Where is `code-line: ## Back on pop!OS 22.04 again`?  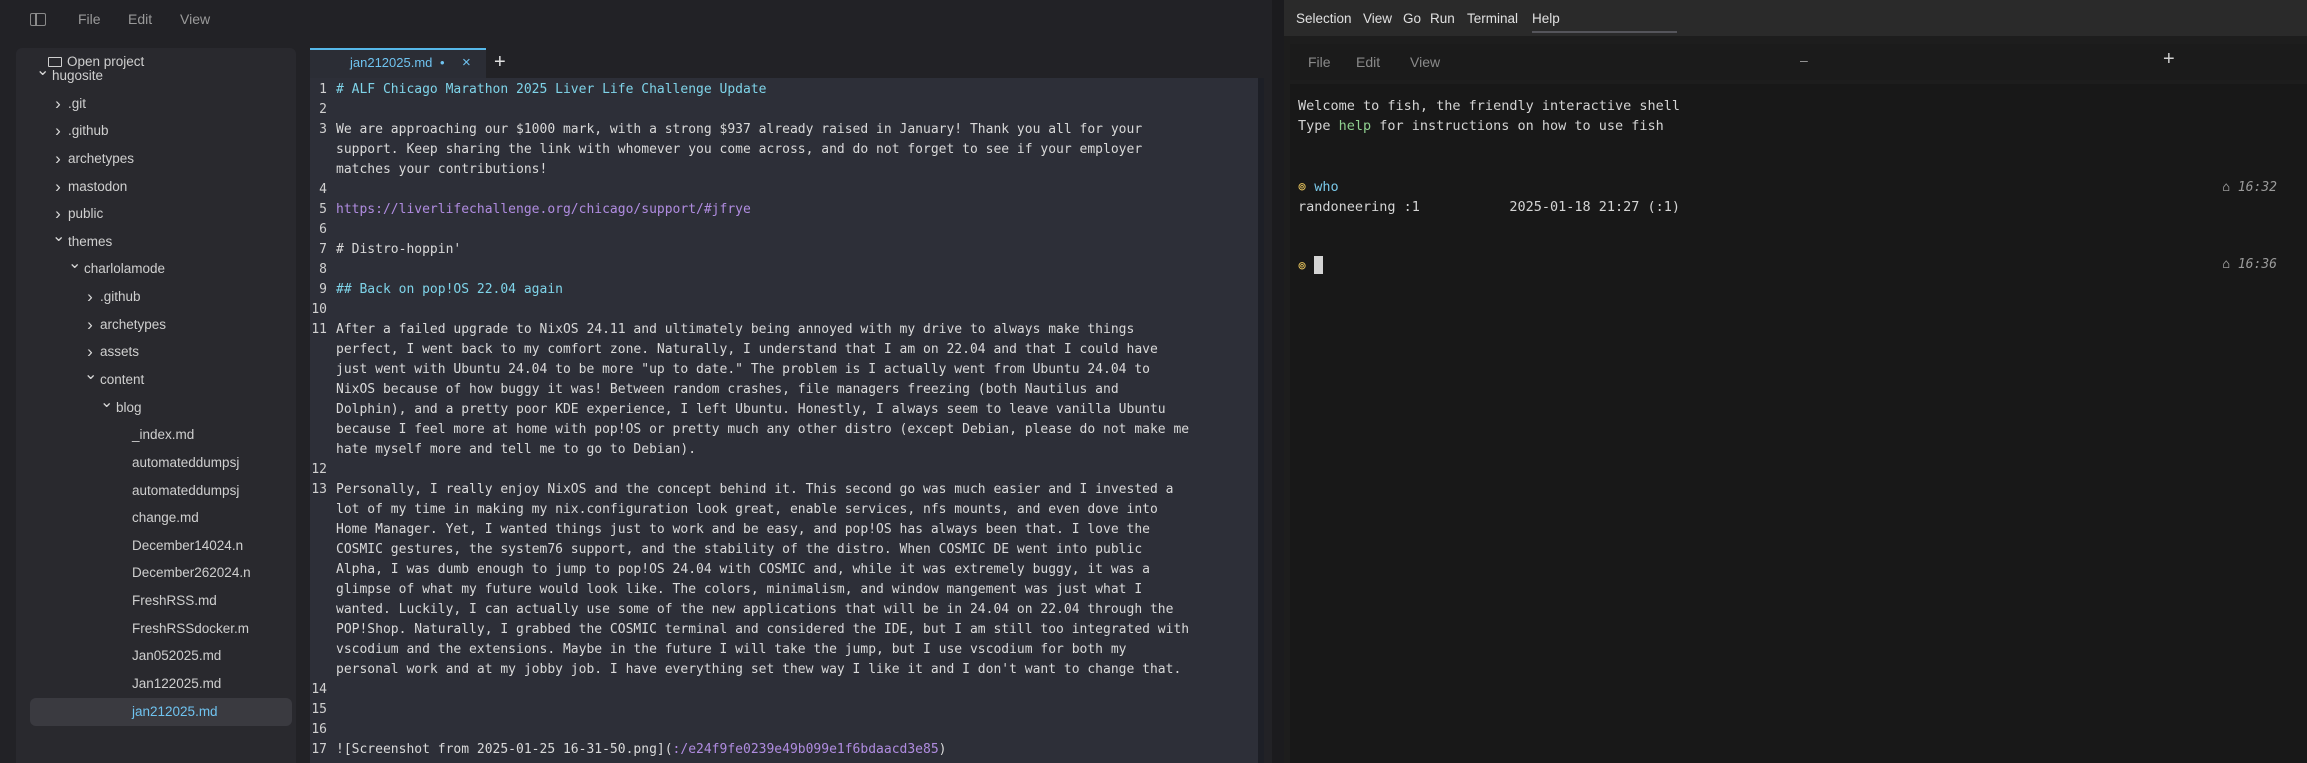 code-line: ## Back on pop!OS 22.04 again is located at coordinates (449, 289).